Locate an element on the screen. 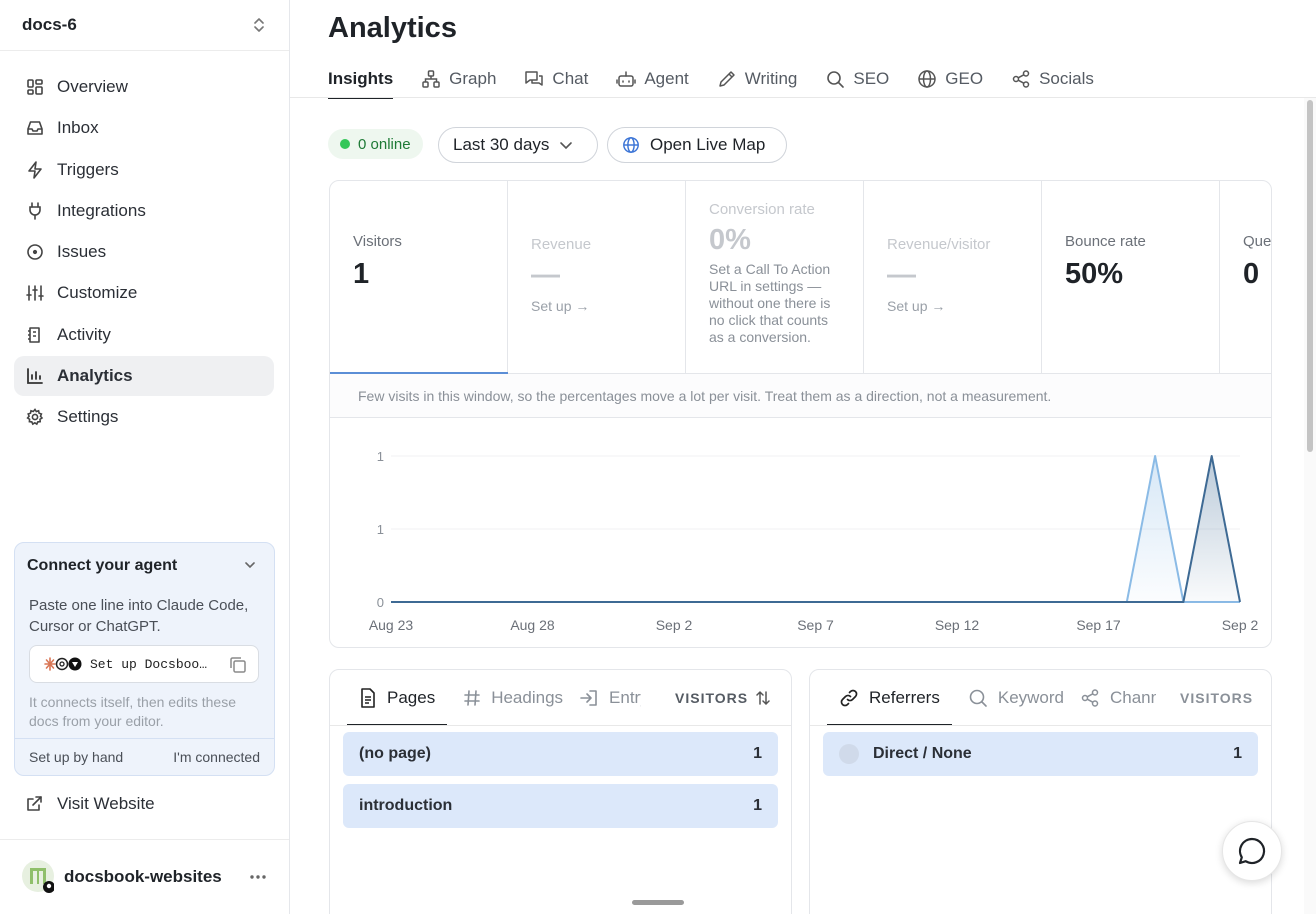  visitors-column-header: VISITORS is located at coordinates (712, 698).